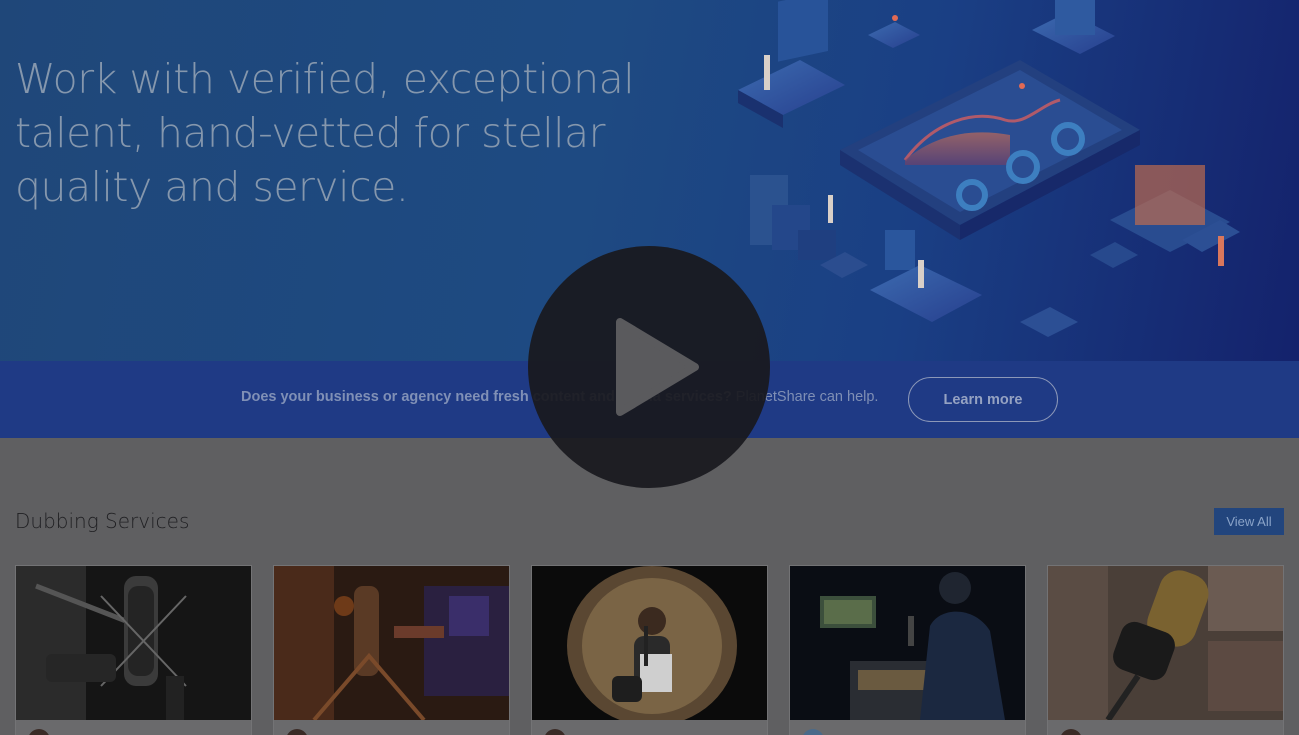  I want to click on gold-microphone-image, so click(1165, 643).